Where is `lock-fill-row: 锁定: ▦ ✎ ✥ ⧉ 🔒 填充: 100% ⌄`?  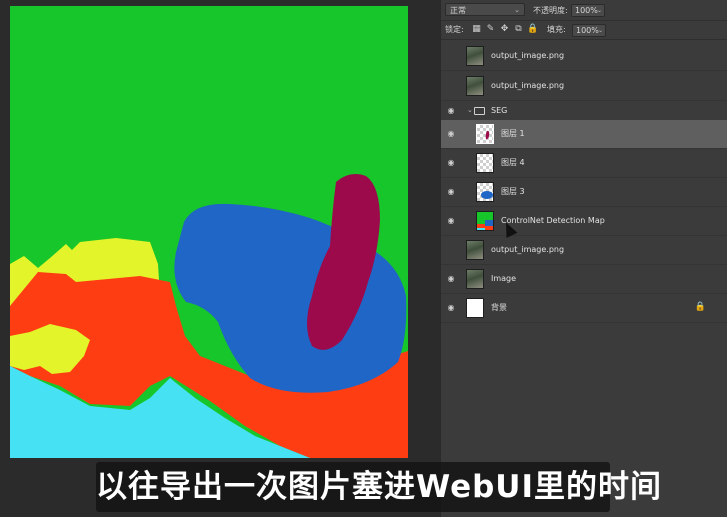 lock-fill-row: 锁定: ▦ ✎ ✥ ⧉ 🔒 填充: 100% ⌄ is located at coordinates (584, 30).